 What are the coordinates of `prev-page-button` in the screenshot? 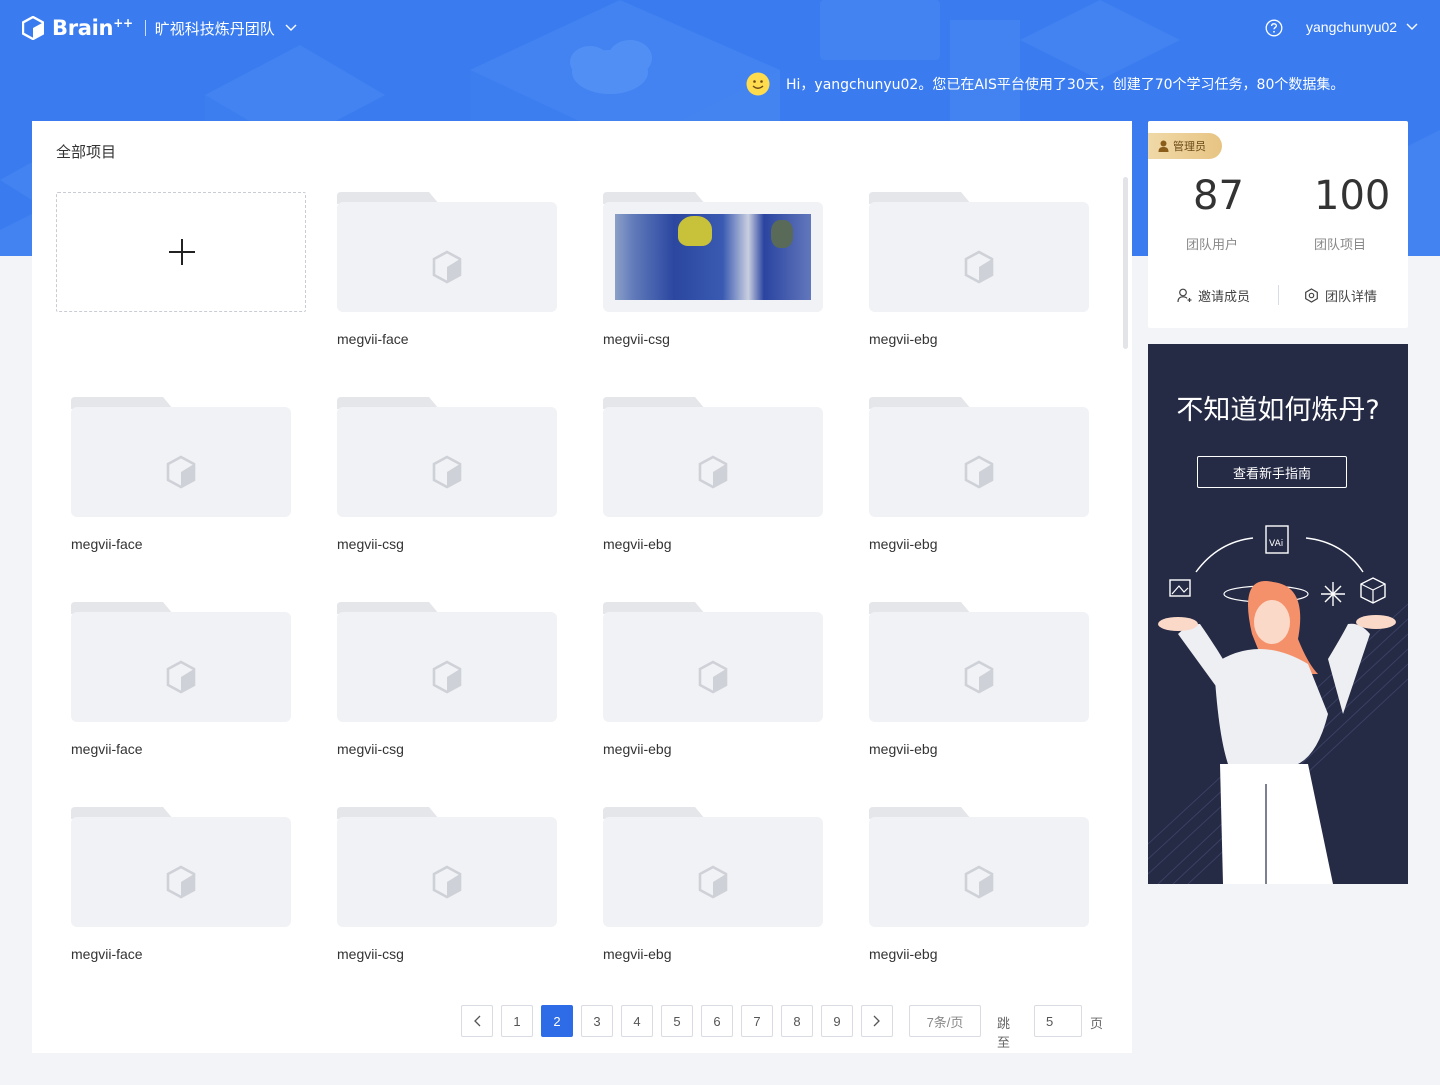 It's located at (477, 1021).